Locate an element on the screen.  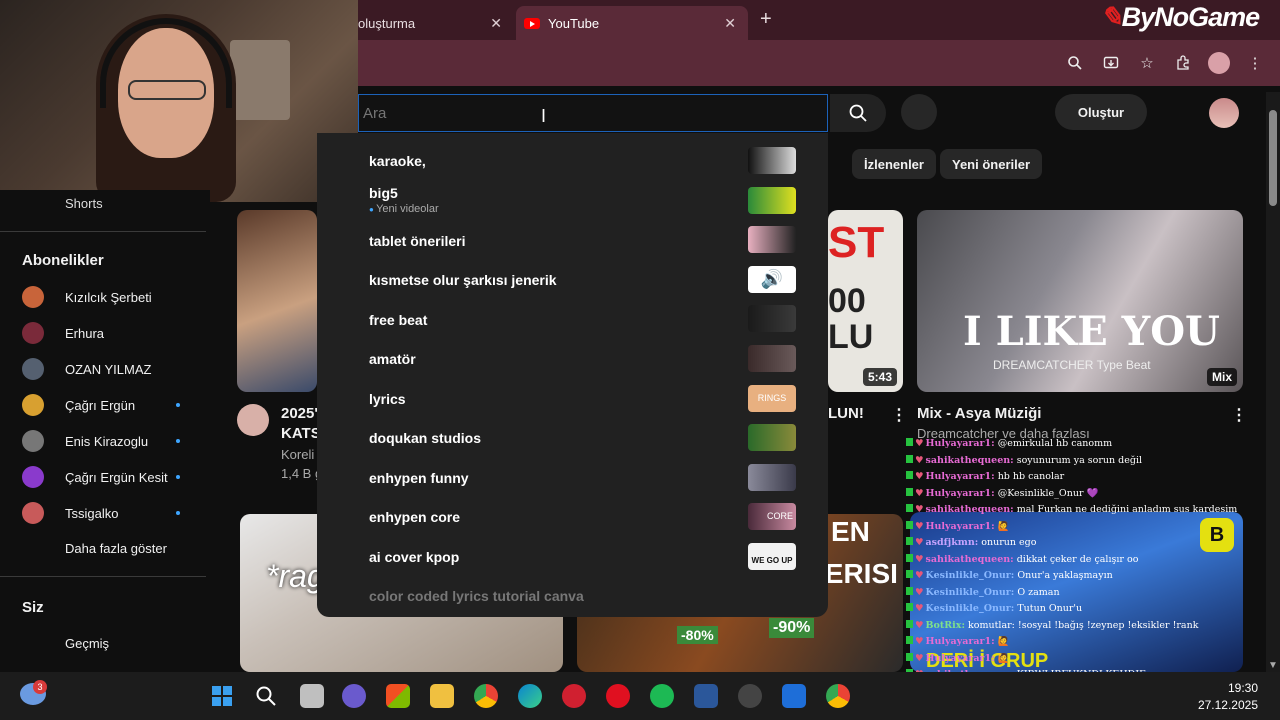
scroll-down-arrow-icon: ▼ is located at coordinates (1273, 665).